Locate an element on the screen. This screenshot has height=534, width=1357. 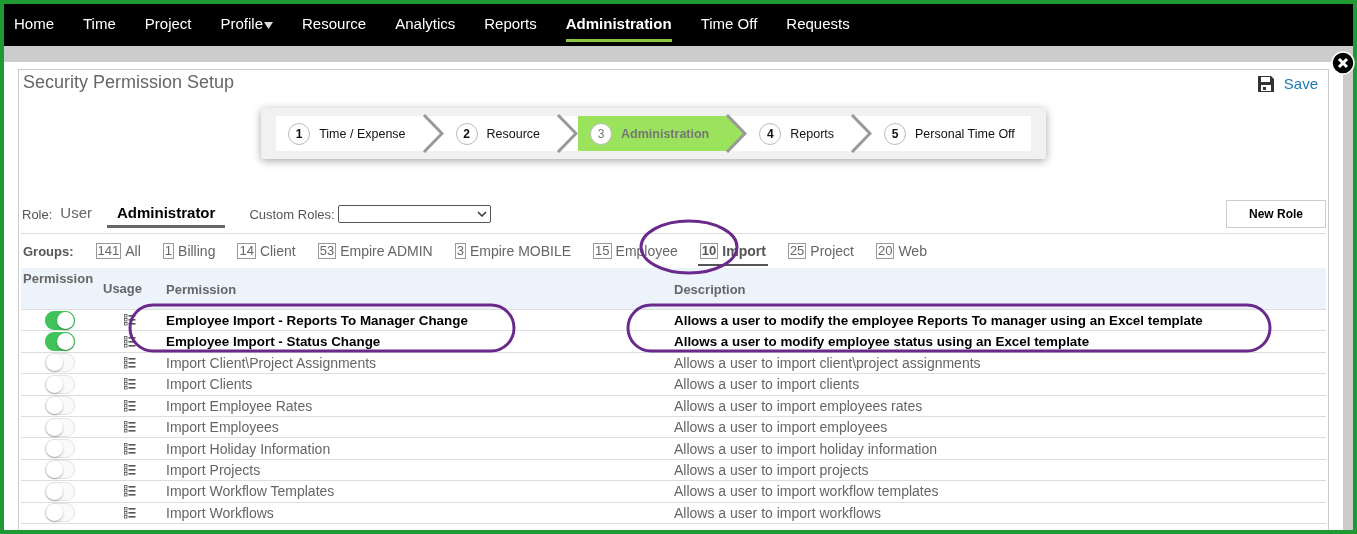
nav-tab: Time Off is located at coordinates (729, 23).